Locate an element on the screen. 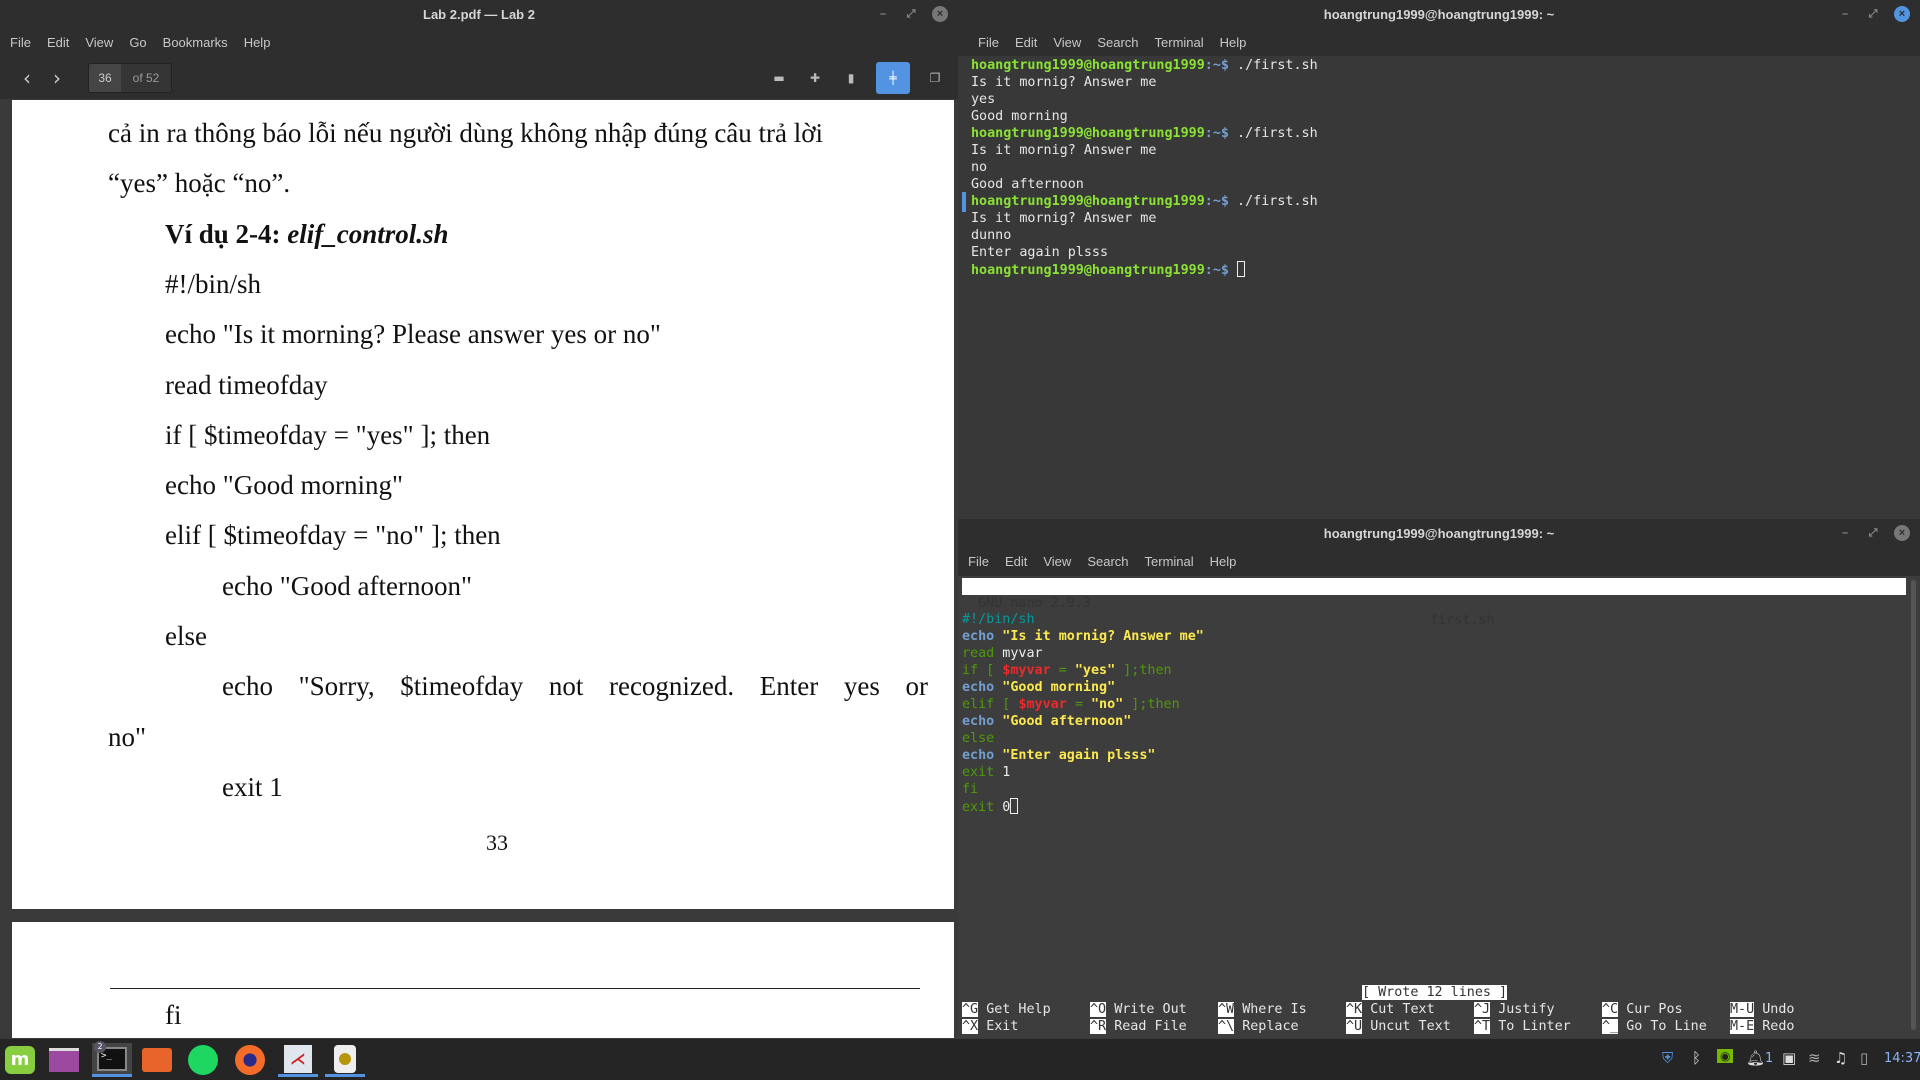 This screenshot has width=1920, height=1080. code-token: $myvar is located at coordinates (1026, 670).